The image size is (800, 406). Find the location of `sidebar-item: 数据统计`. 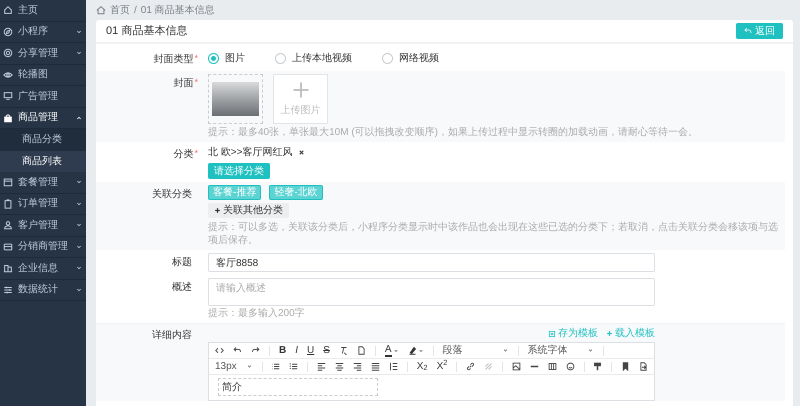

sidebar-item: 数据统计 is located at coordinates (43, 290).